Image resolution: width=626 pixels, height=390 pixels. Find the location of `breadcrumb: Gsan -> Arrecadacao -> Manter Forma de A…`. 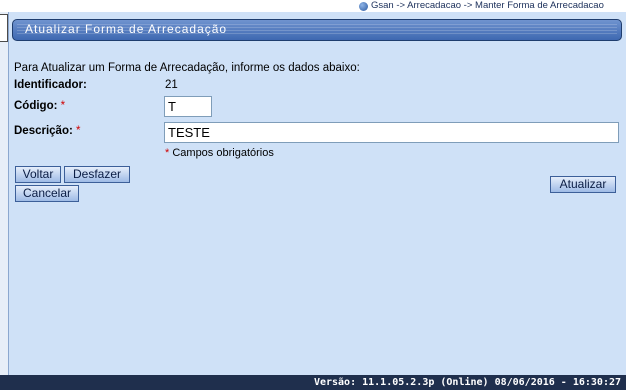

breadcrumb: Gsan -> Arrecadacao -> Manter Forma de A… is located at coordinates (481, 6).